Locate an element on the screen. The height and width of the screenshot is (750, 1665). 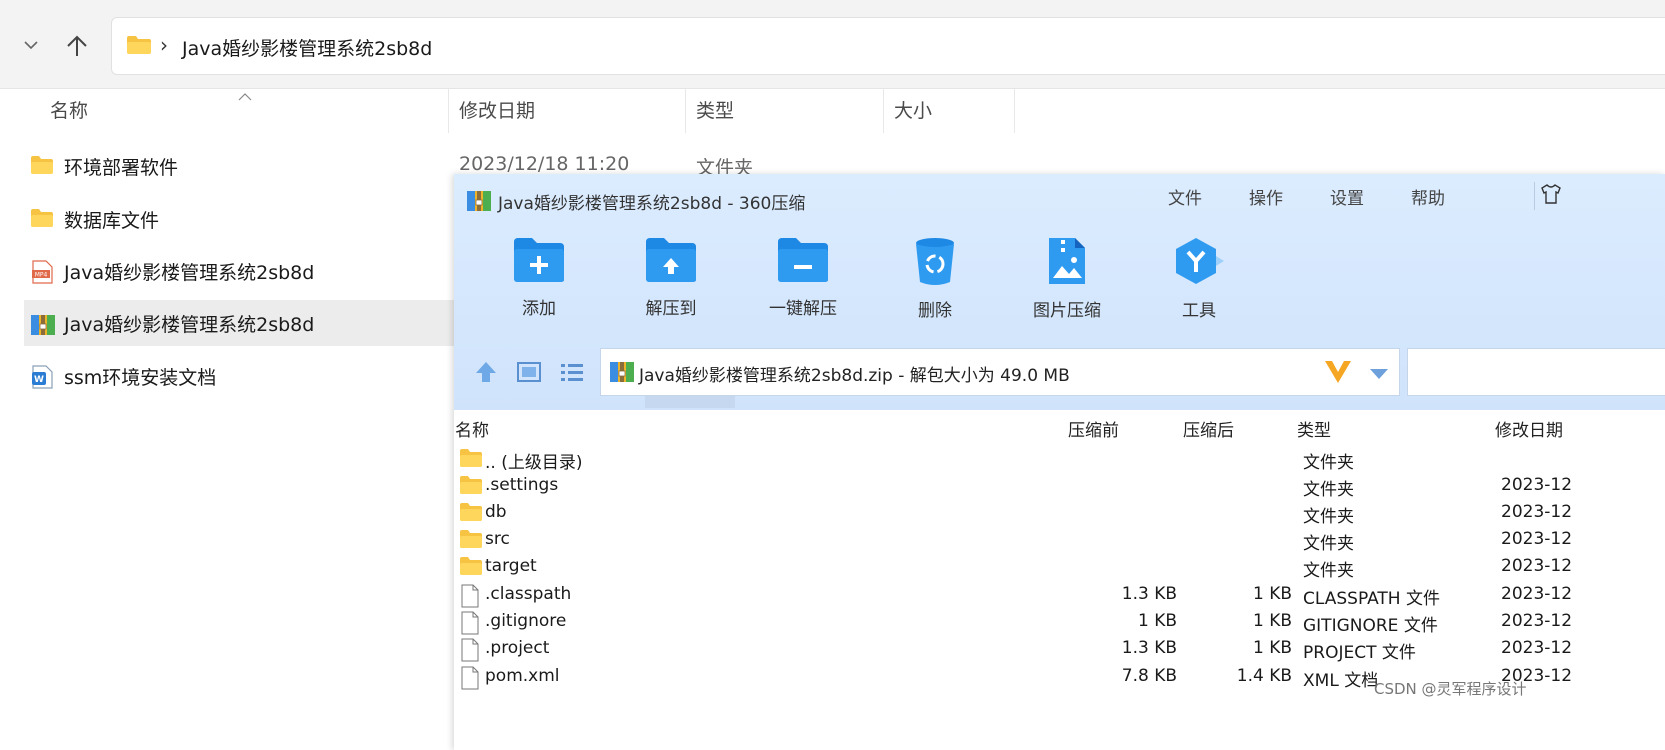
path-dropdown-icon is located at coordinates (1379, 374).